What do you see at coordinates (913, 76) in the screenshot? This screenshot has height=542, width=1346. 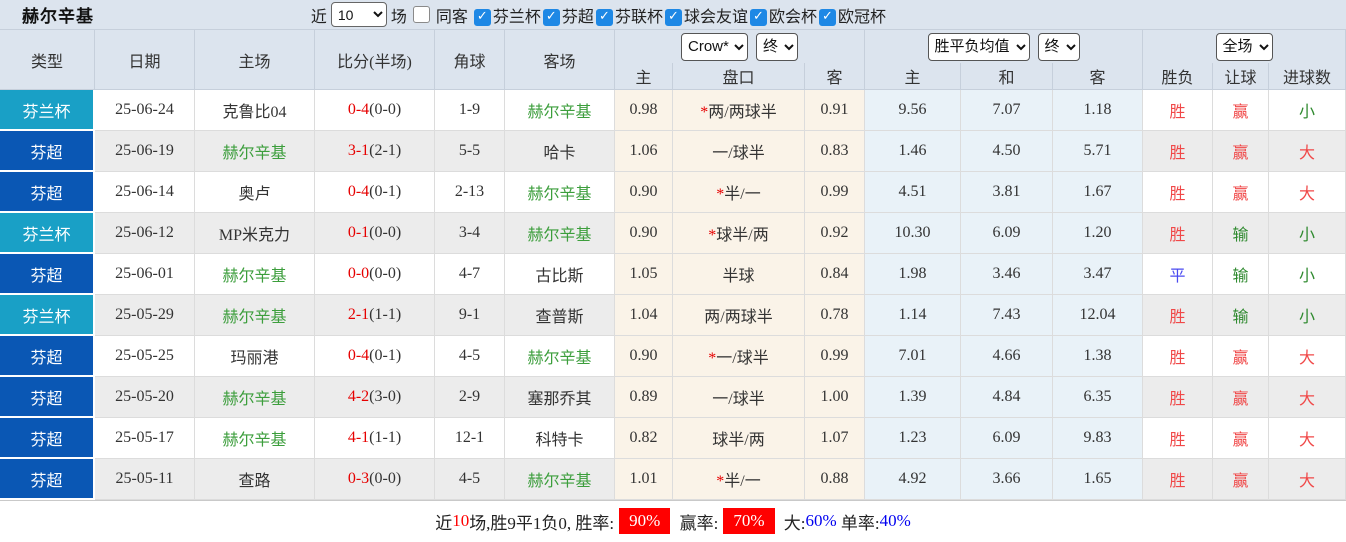 I see `sub-header-euro-home: 主` at bounding box center [913, 76].